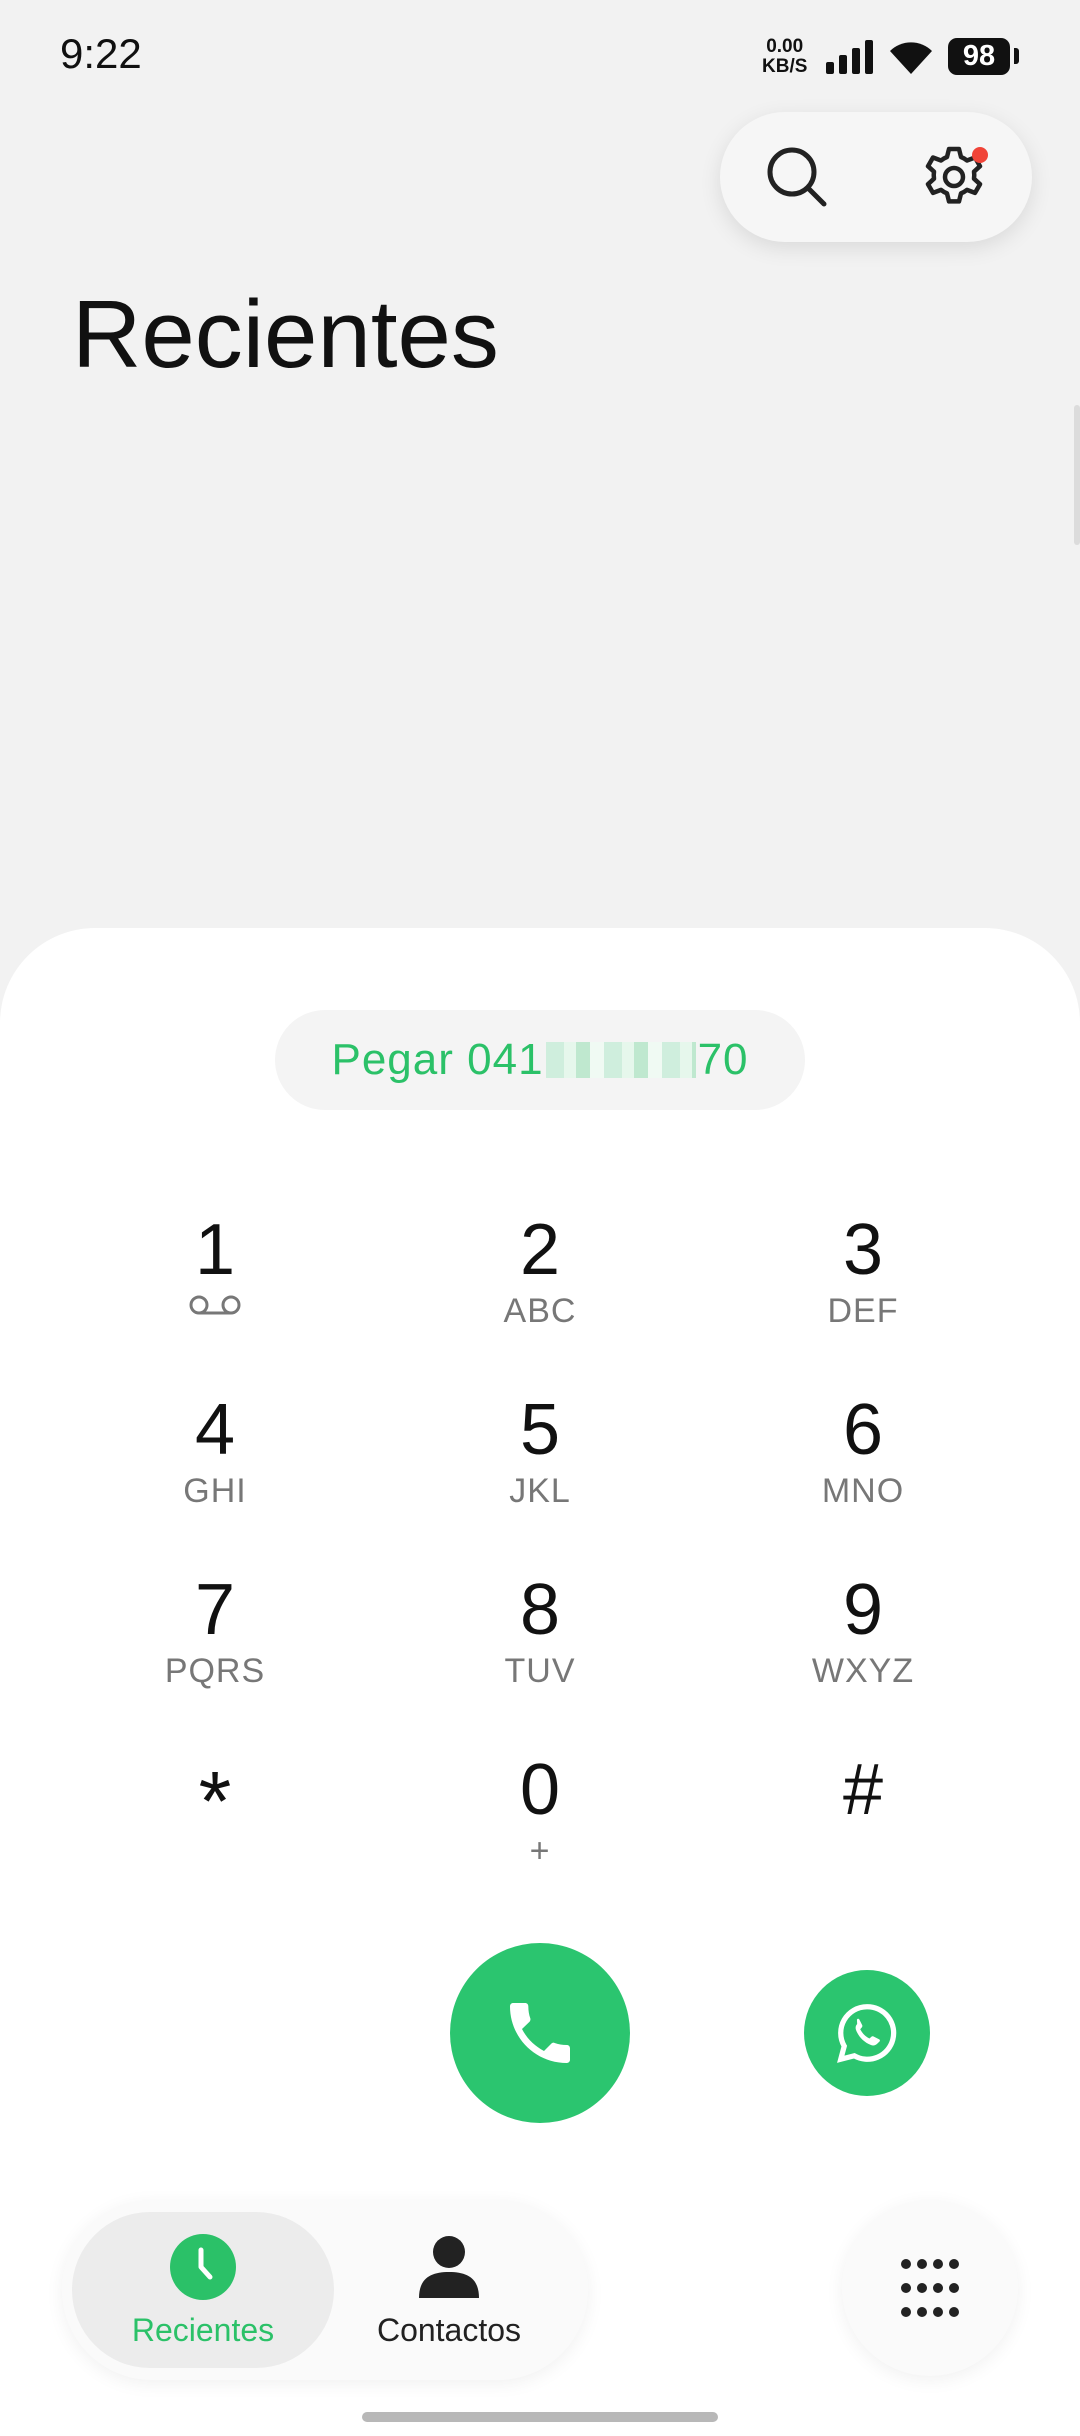 The image size is (1080, 2436). Describe the element at coordinates (540, 1311) in the screenshot. I see `key-letters: ABC` at that location.